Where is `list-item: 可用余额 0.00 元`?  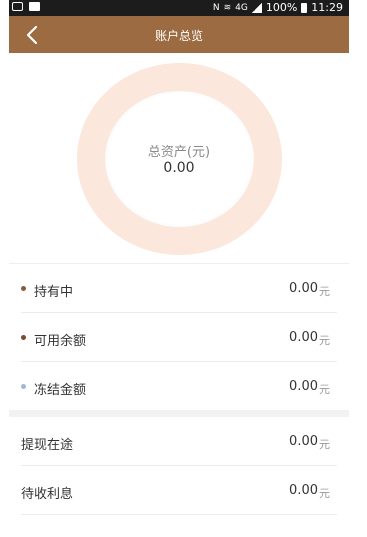
list-item: 可用余额 0.00 元 is located at coordinates (179, 337).